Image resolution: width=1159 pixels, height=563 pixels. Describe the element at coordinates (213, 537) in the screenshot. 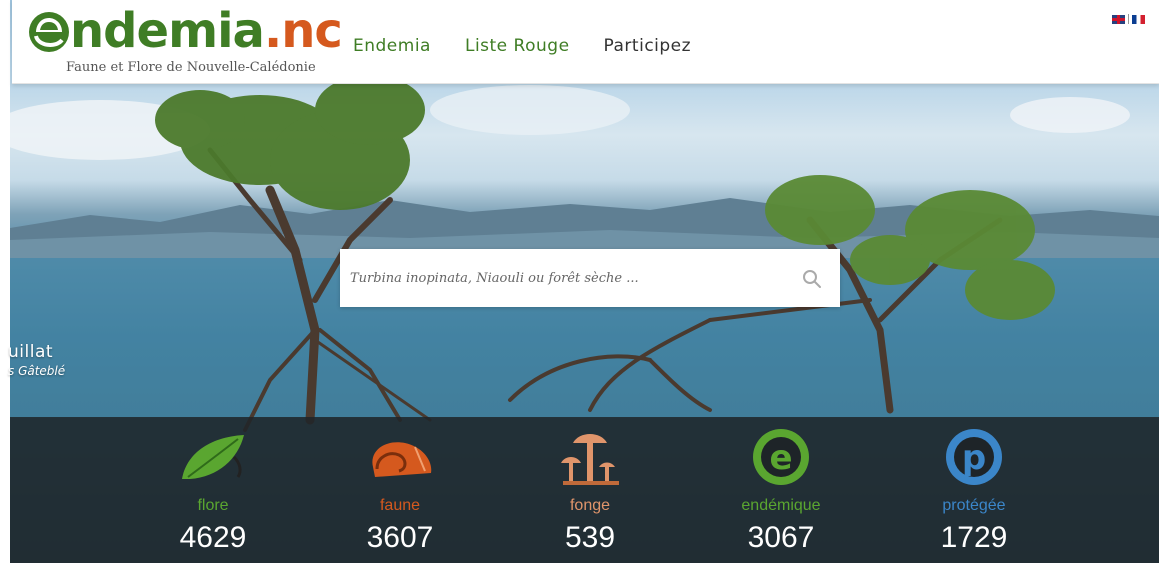

I see `stat-count-flore: 4629` at that location.